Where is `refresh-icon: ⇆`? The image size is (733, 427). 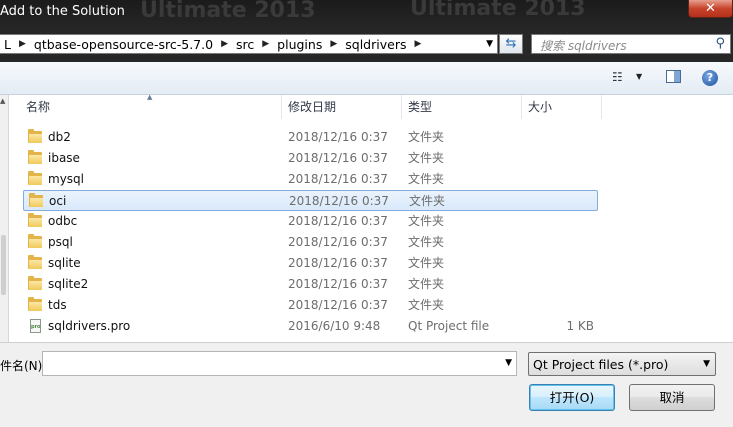
refresh-icon: ⇆ is located at coordinates (511, 43).